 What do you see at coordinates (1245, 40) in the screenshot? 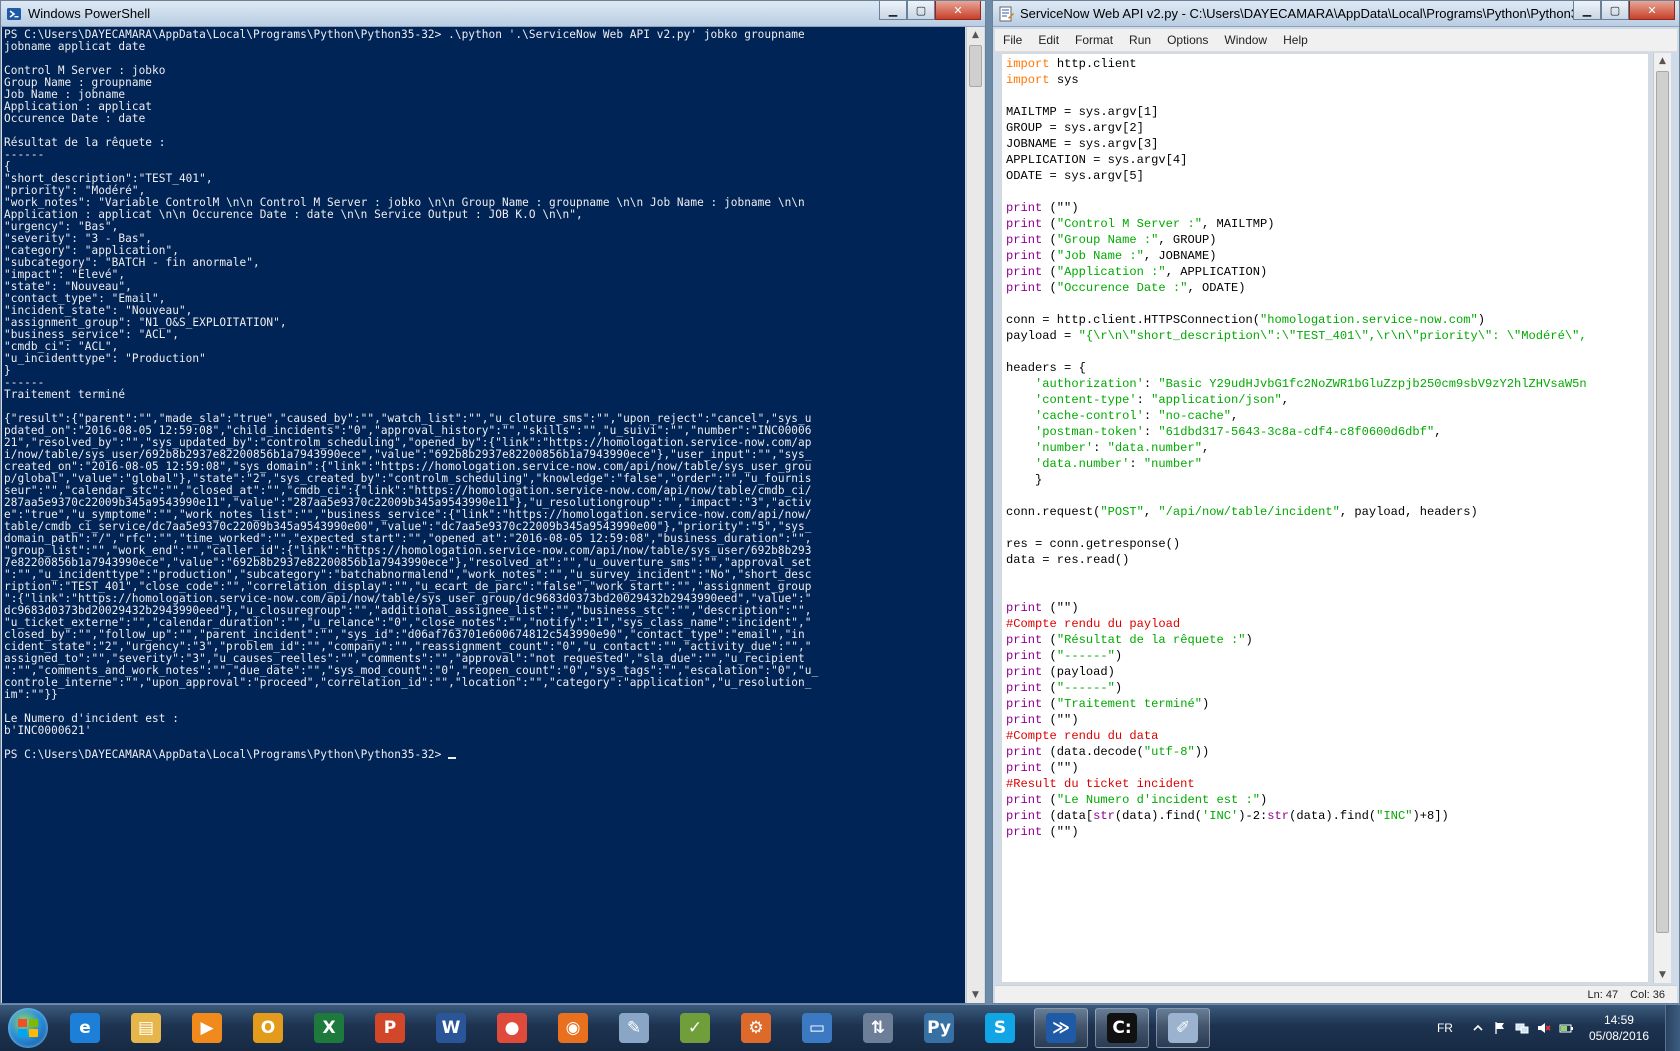
I see `menu-window: Window` at bounding box center [1245, 40].